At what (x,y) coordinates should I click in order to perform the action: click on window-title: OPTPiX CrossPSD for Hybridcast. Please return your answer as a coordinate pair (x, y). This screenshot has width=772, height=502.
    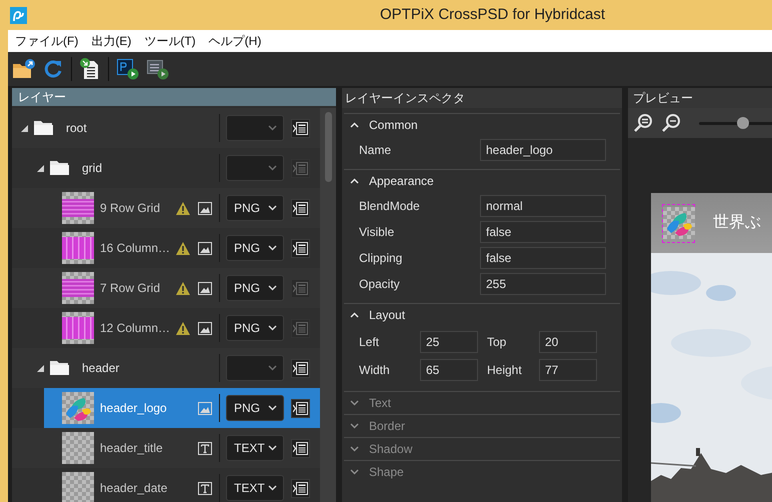
    Looking at the image, I should click on (493, 14).